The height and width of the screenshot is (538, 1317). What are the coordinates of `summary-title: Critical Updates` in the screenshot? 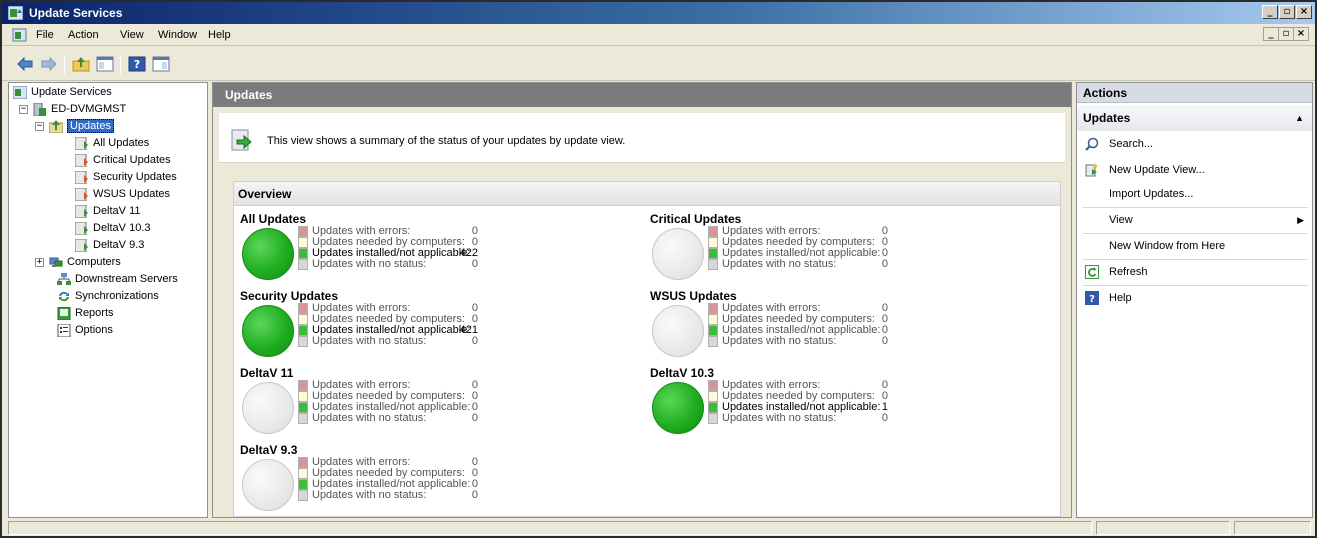 It's located at (695, 219).